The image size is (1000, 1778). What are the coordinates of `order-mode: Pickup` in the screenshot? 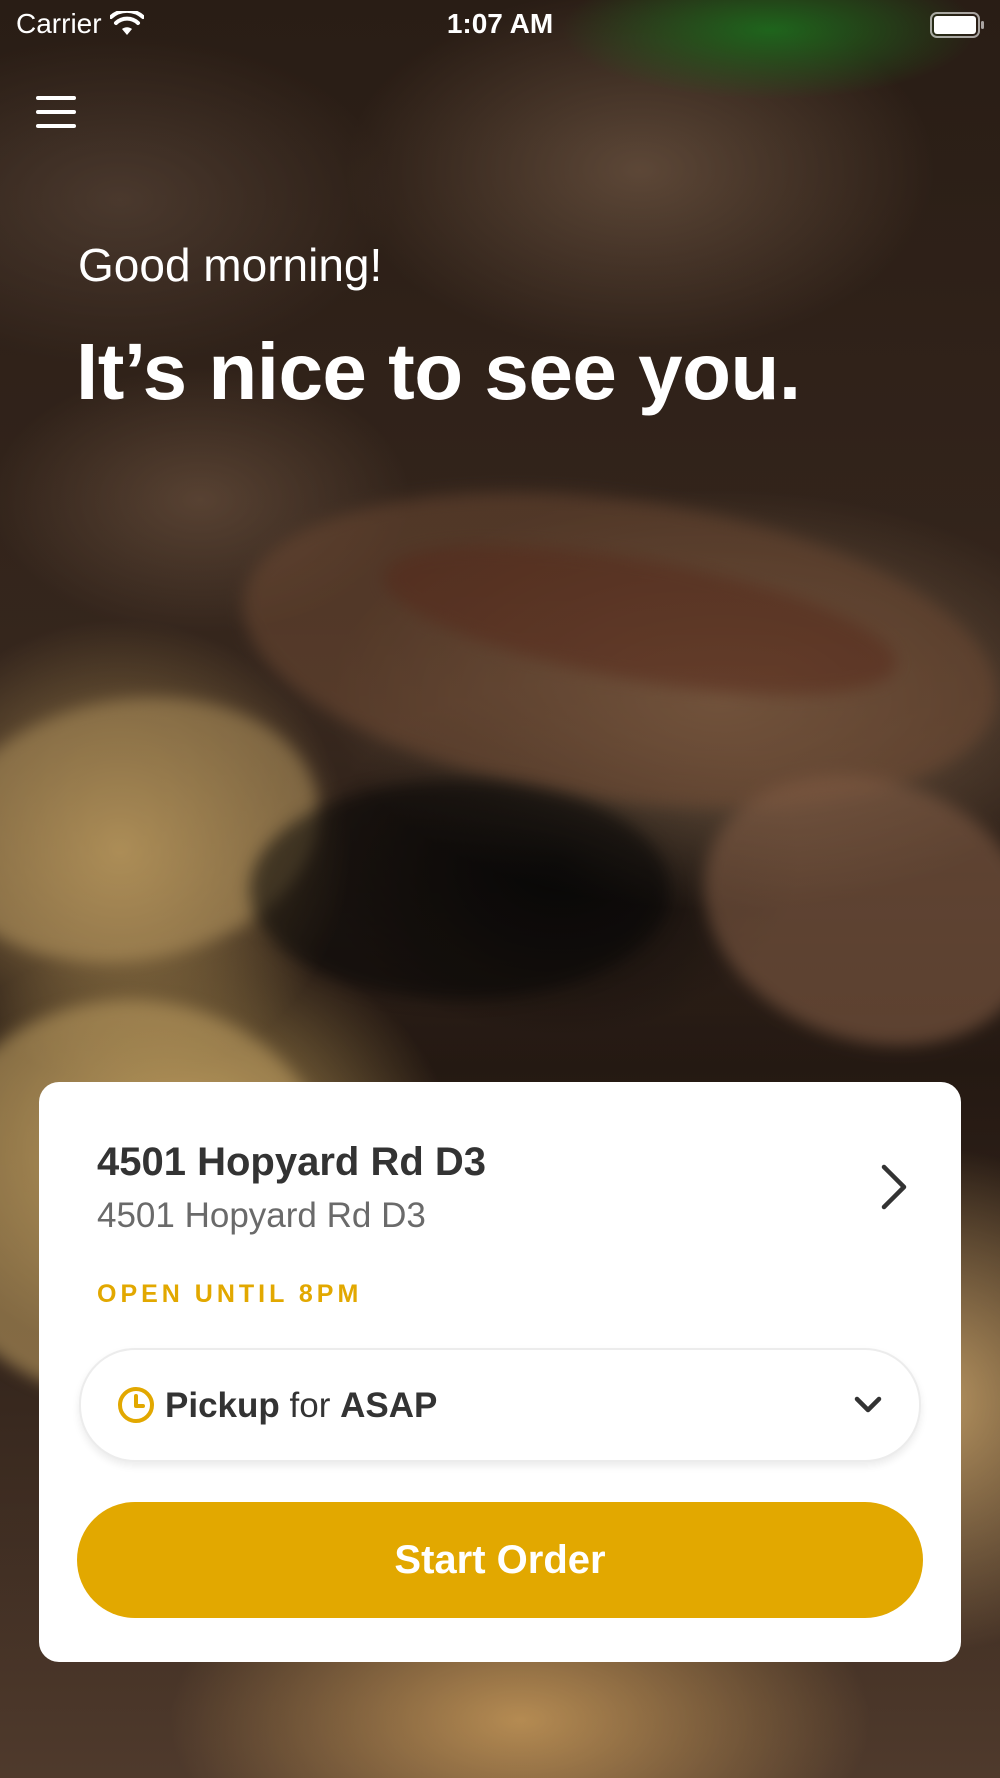 It's located at (222, 1405).